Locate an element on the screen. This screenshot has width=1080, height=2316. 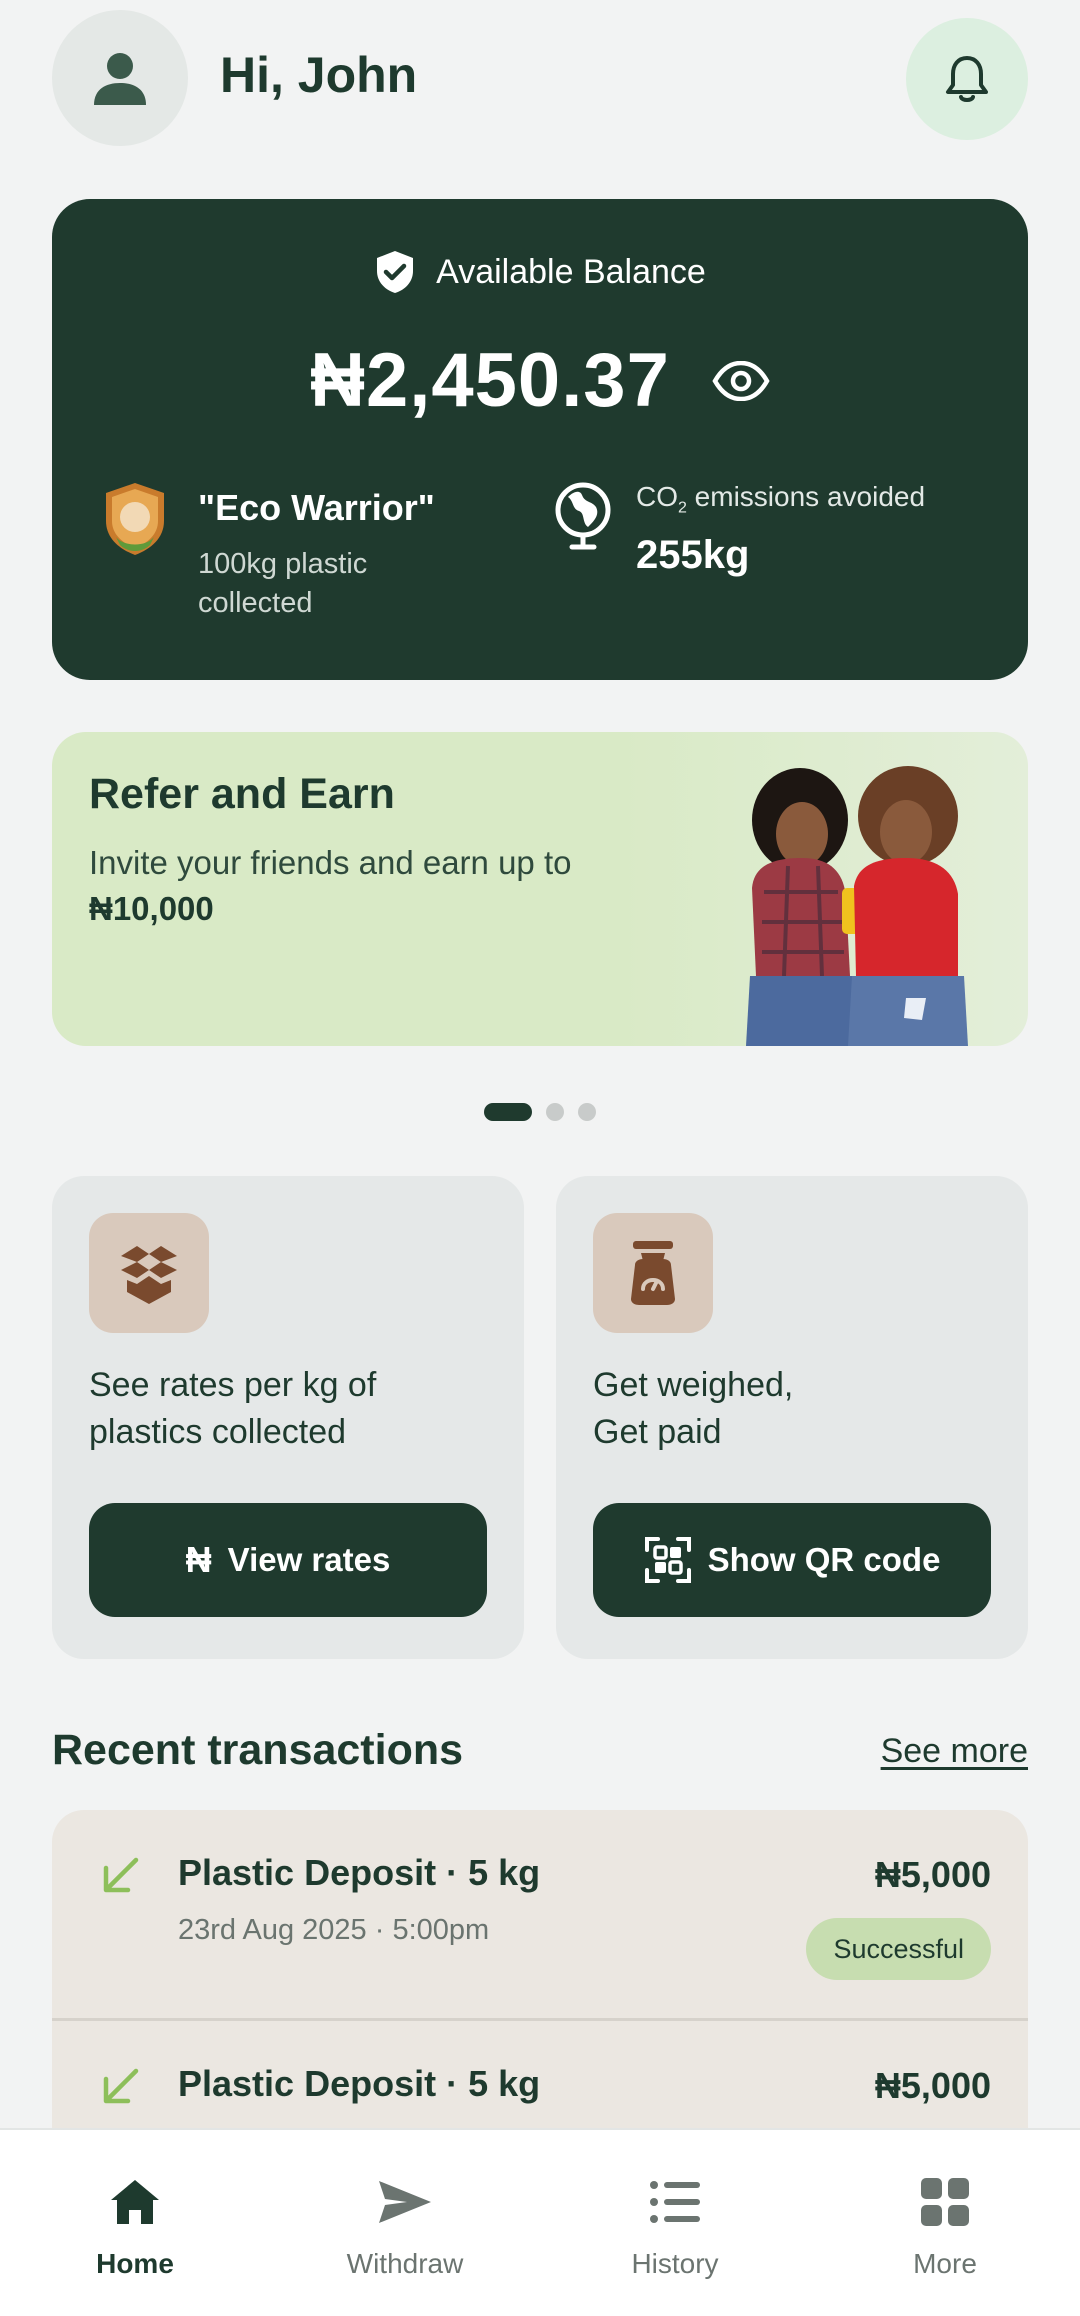
bell-icon is located at coordinates (967, 79).